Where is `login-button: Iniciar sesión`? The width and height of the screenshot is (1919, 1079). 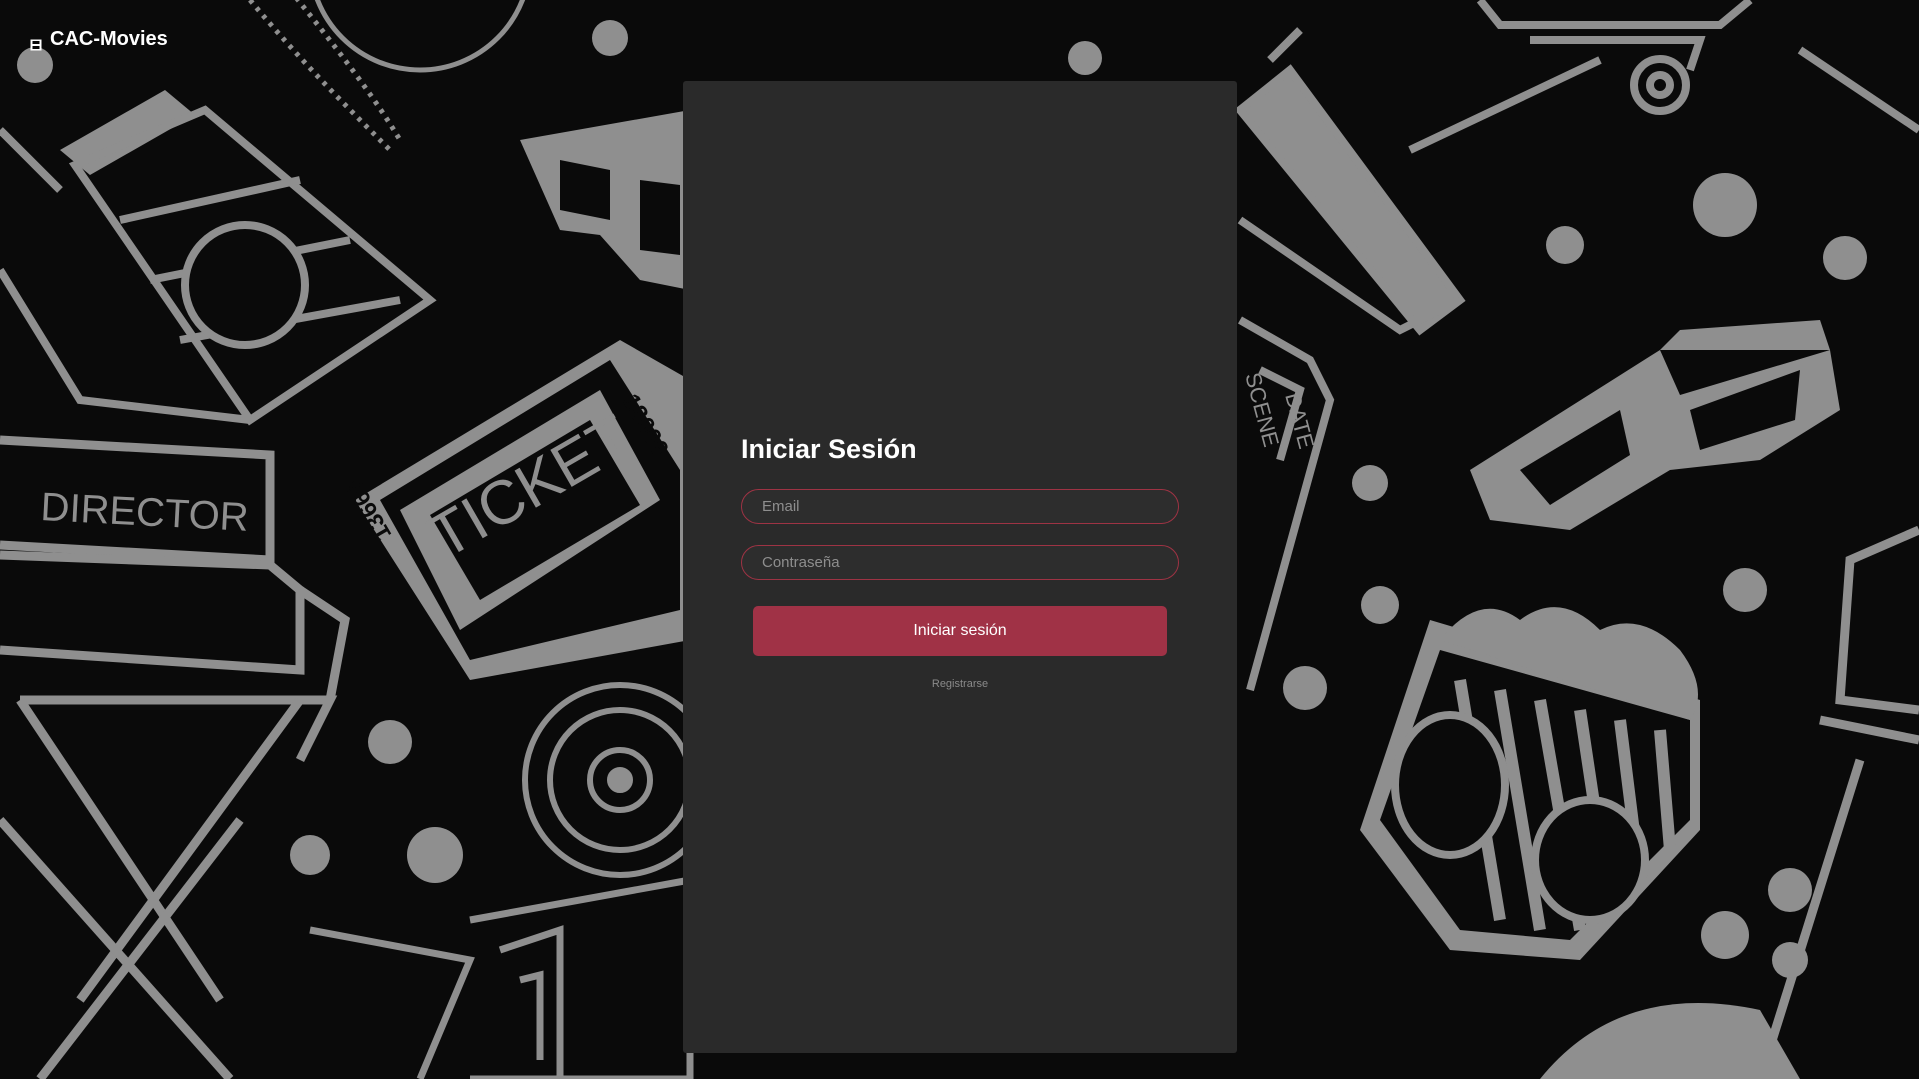 login-button: Iniciar sesión is located at coordinates (960, 631).